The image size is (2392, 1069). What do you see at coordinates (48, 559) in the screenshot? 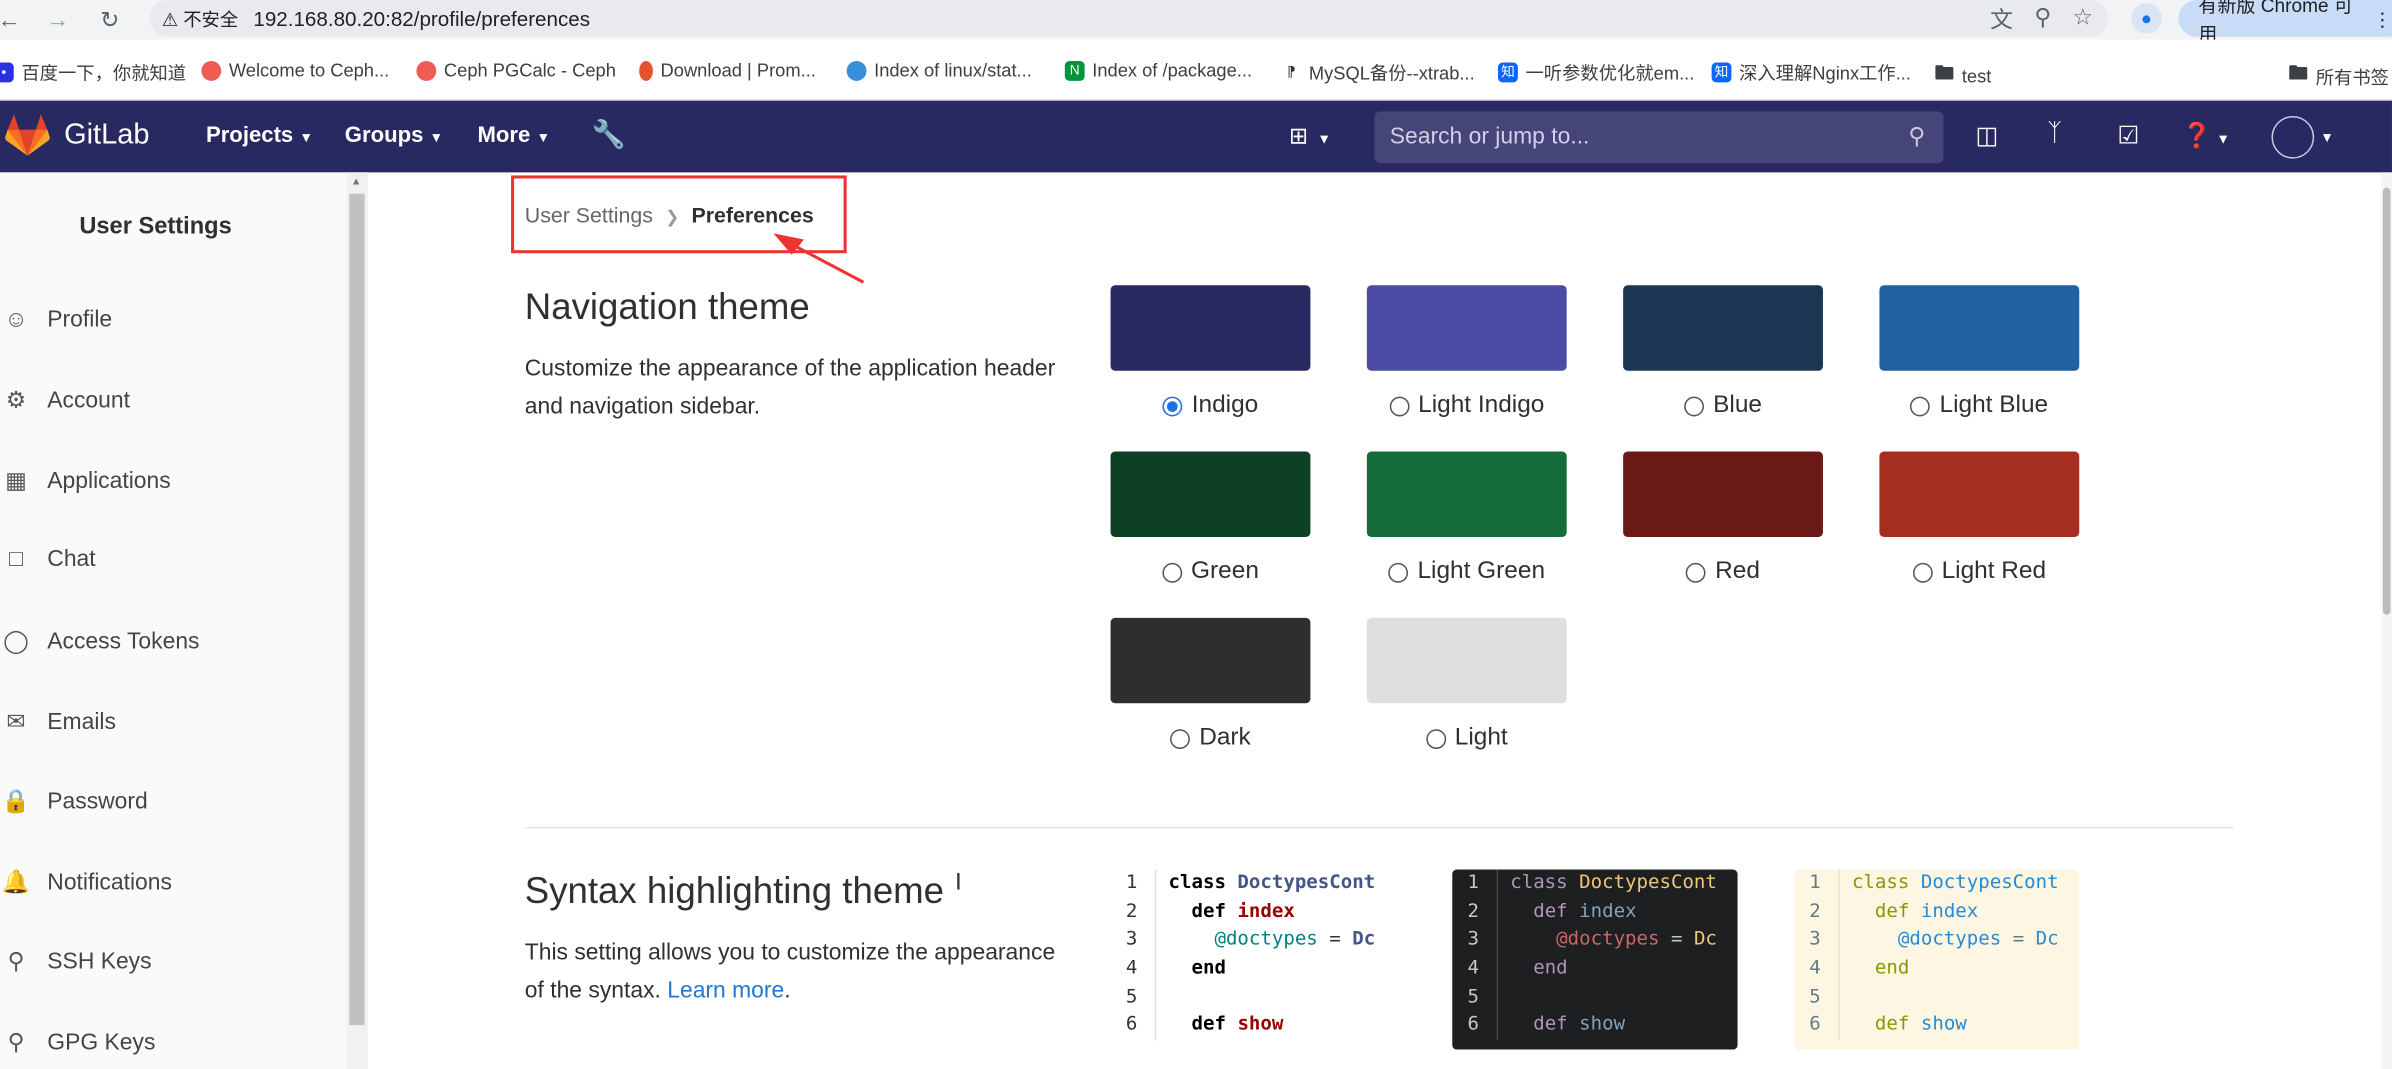
I see `sidebar-item-chat: □ Chat` at bounding box center [48, 559].